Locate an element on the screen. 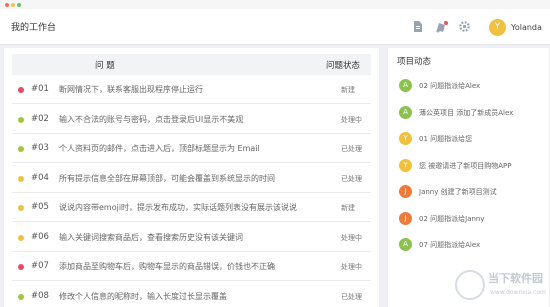 The image size is (550, 307). activity-text: 薄公英项目 添加了新成员Alex is located at coordinates (466, 112).